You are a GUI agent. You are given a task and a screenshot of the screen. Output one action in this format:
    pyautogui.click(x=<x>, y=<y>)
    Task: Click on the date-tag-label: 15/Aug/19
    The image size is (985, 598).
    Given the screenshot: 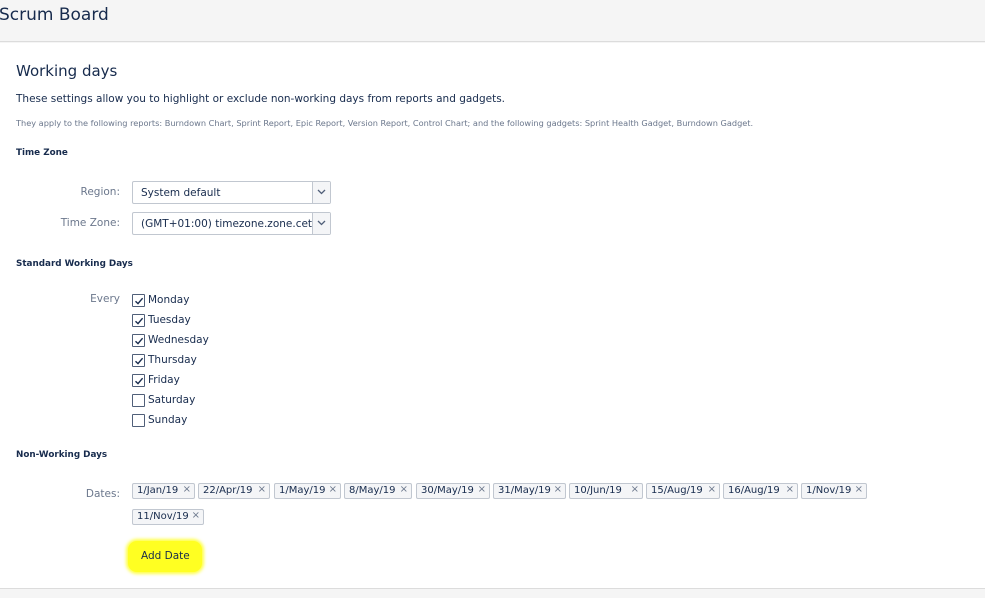 What is the action you would take?
    pyautogui.click(x=677, y=490)
    